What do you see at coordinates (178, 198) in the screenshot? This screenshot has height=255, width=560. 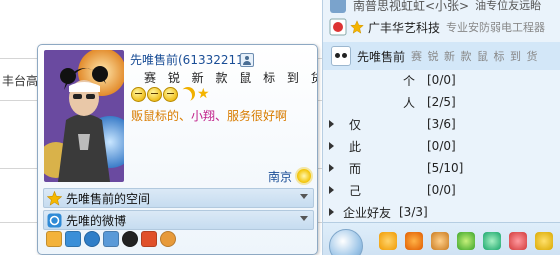 I see `qzone-link-row: 先唯售前的空间` at bounding box center [178, 198].